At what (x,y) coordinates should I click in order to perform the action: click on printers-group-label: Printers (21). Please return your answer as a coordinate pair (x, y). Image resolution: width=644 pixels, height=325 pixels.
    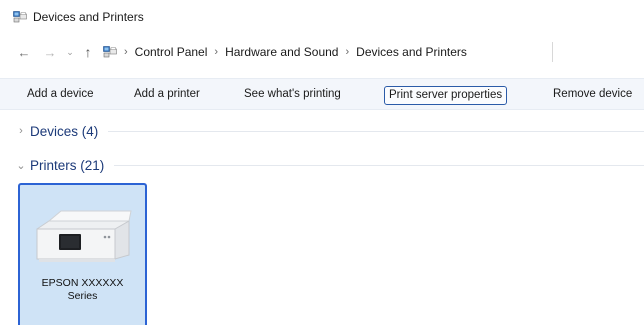
    Looking at the image, I should click on (67, 165).